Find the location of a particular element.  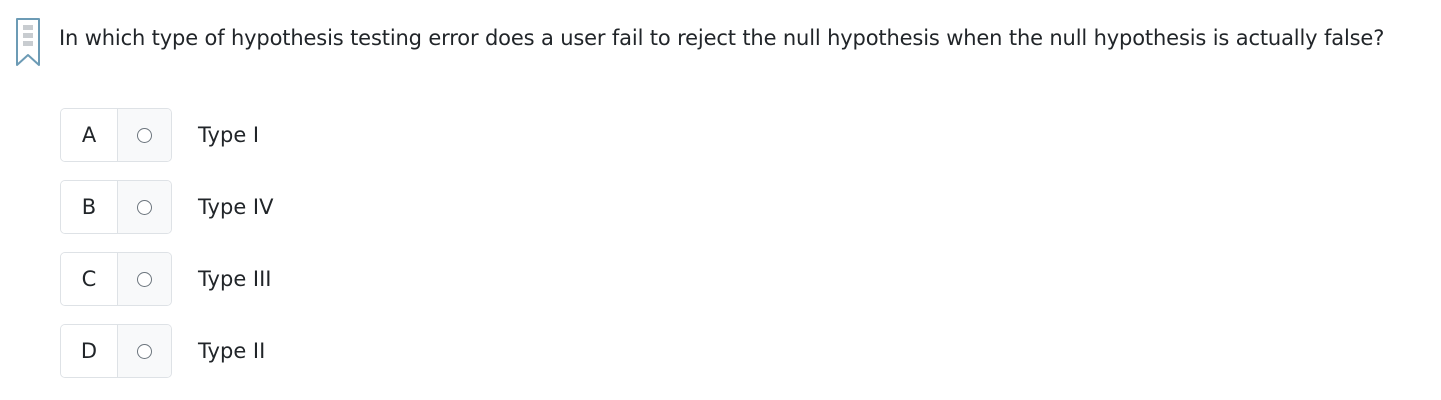

answer-options: A Type I B Type IV C Type III D Type II is located at coordinates (166, 251).